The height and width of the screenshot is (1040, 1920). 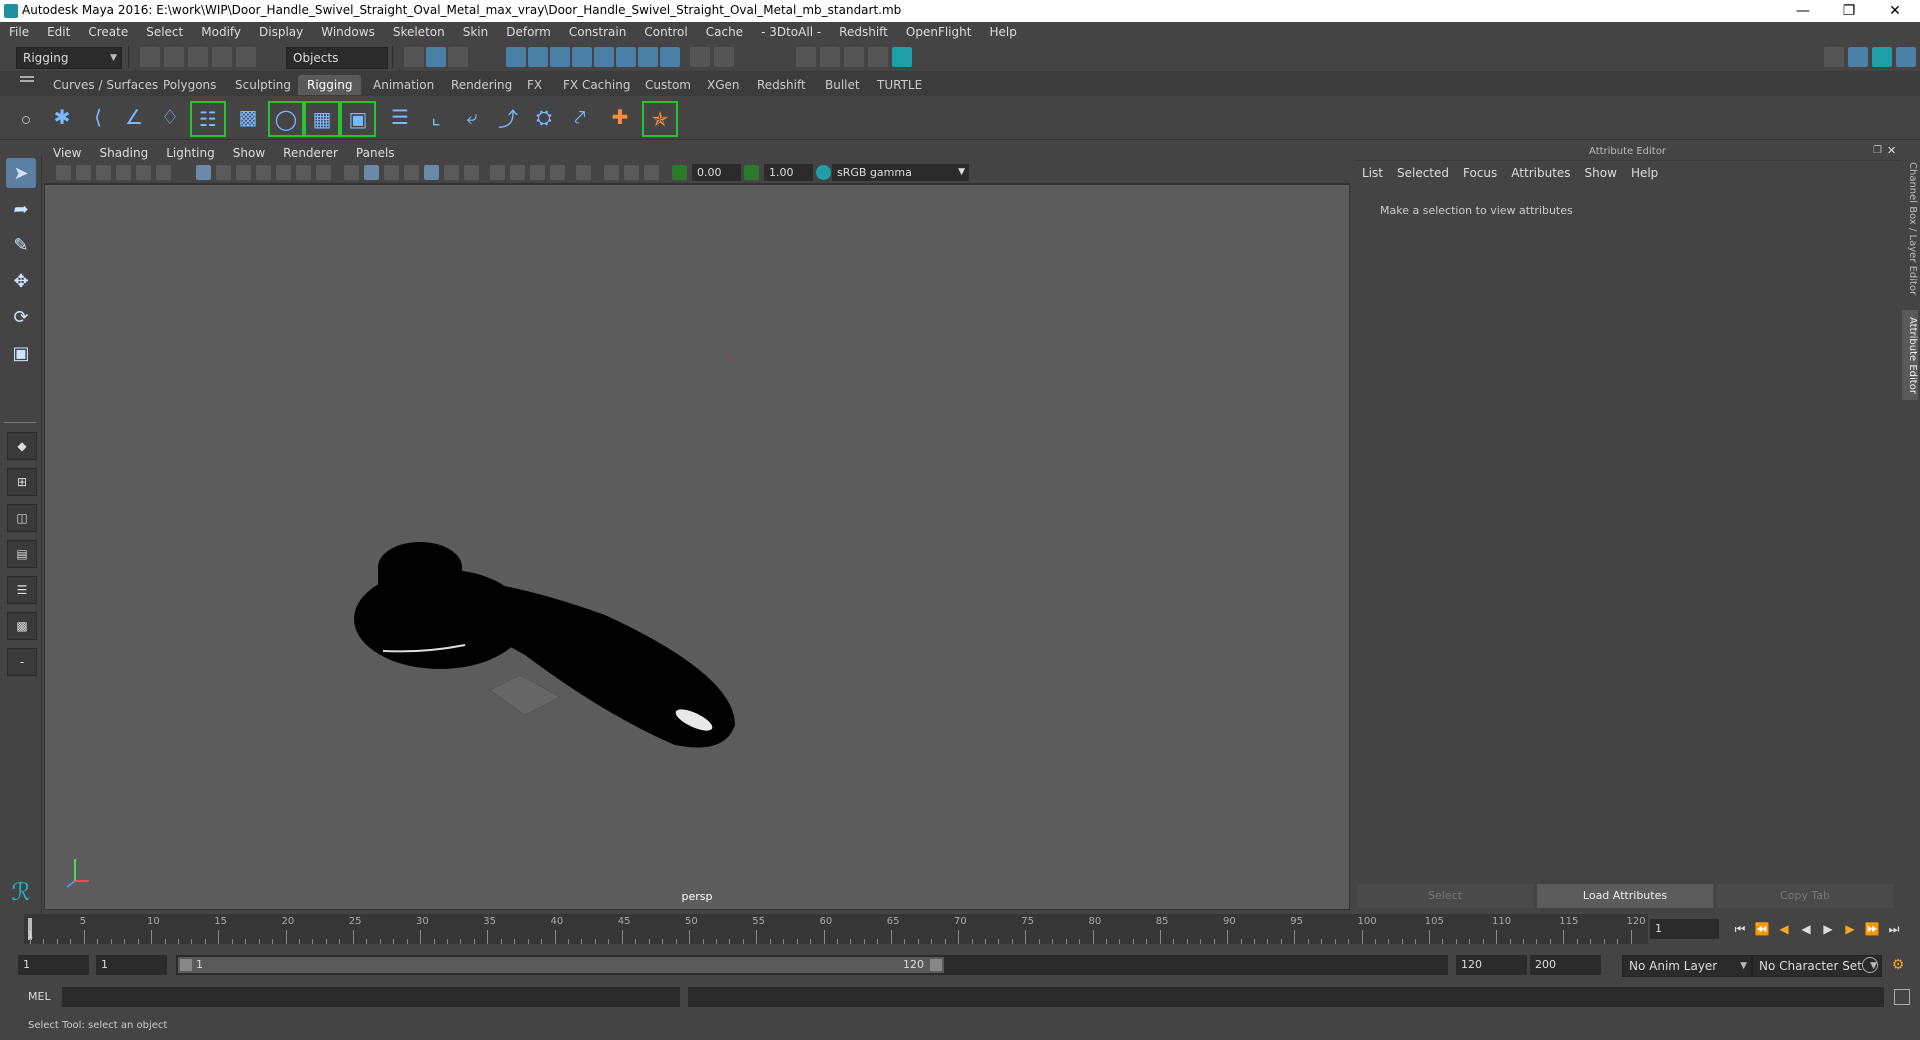 What do you see at coordinates (22, 518) in the screenshot?
I see `persp-outliner-layout-icon: ◫` at bounding box center [22, 518].